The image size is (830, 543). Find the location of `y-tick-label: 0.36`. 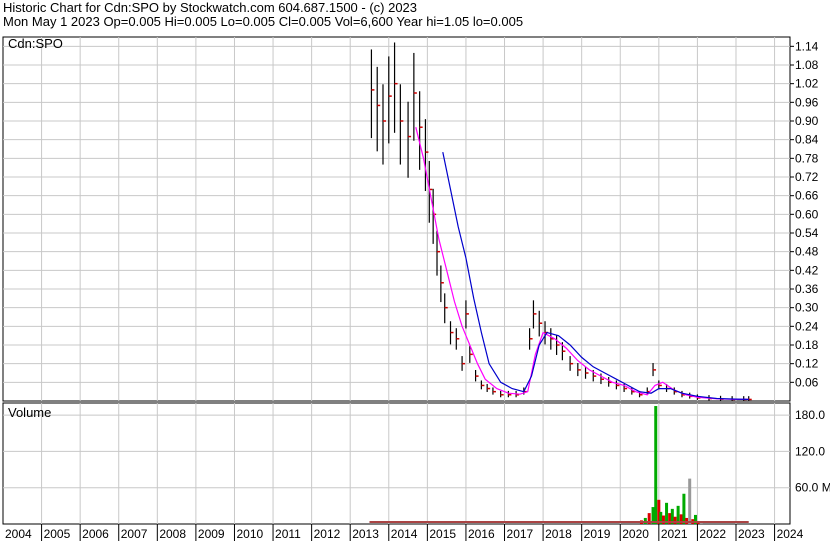

y-tick-label: 0.36 is located at coordinates (807, 289).